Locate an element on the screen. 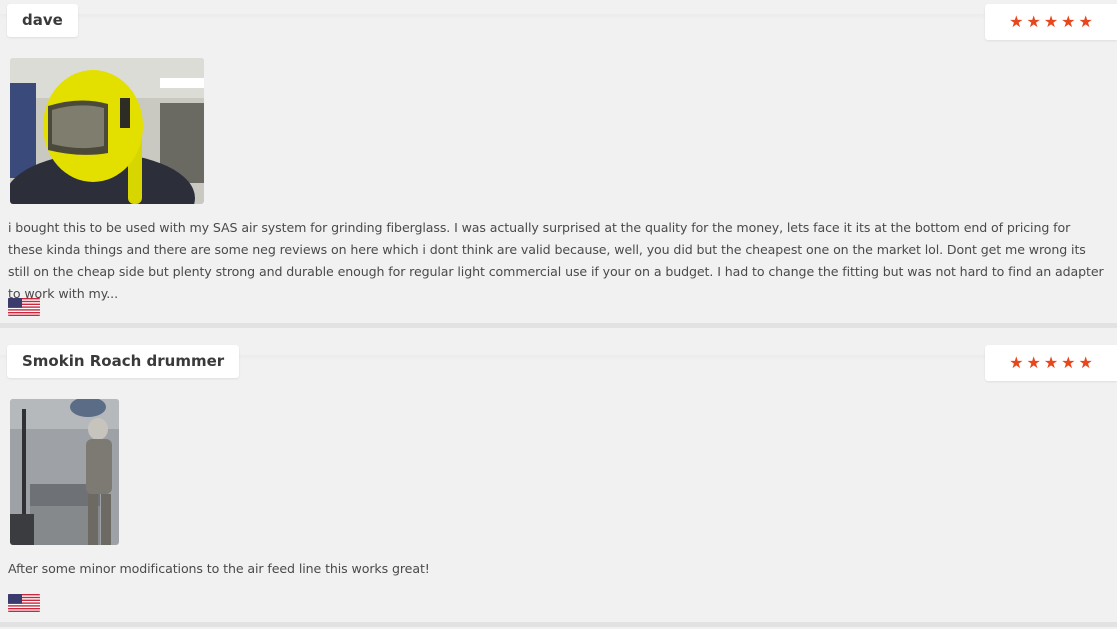  review-header-band is located at coordinates (558, 17).